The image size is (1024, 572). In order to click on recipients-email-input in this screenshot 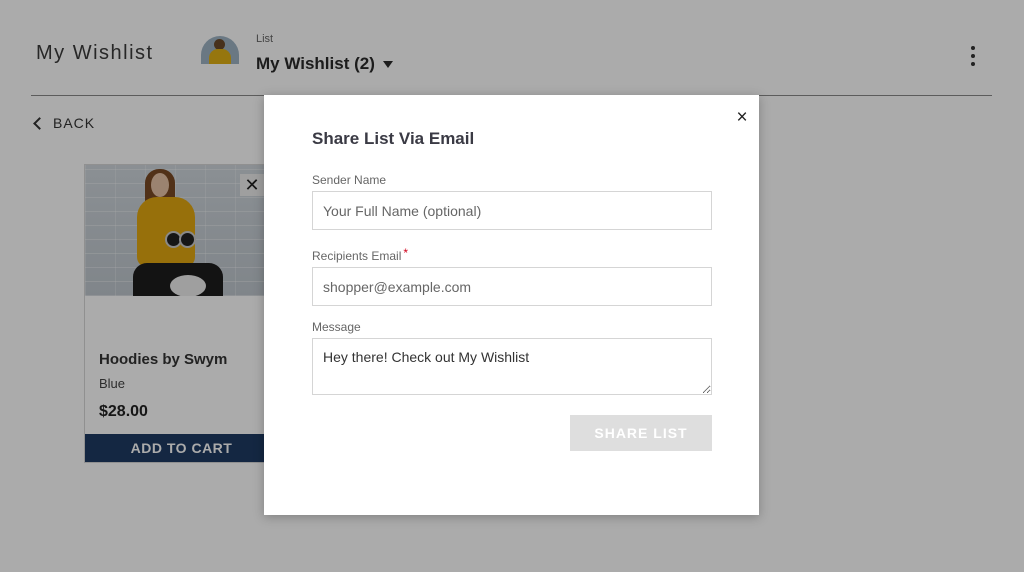, I will do `click(512, 286)`.